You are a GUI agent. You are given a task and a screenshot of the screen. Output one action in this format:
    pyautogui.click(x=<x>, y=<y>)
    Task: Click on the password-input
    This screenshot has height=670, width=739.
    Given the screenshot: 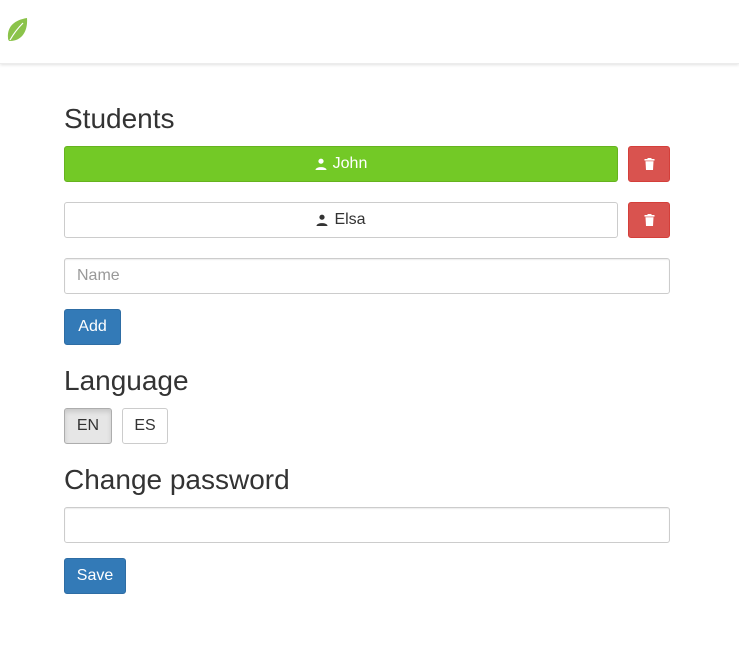 What is the action you would take?
    pyautogui.click(x=367, y=525)
    